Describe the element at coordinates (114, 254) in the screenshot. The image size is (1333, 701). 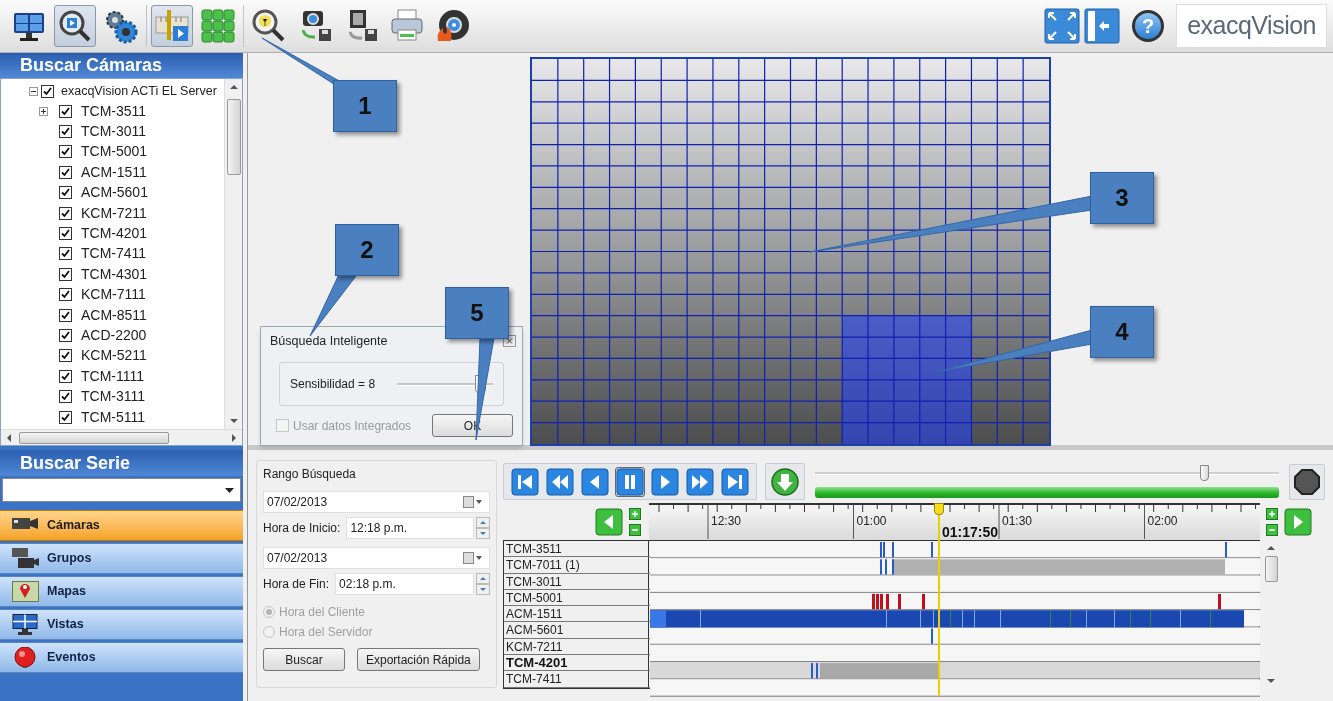
I see `tree-item: TCM-7411` at that location.